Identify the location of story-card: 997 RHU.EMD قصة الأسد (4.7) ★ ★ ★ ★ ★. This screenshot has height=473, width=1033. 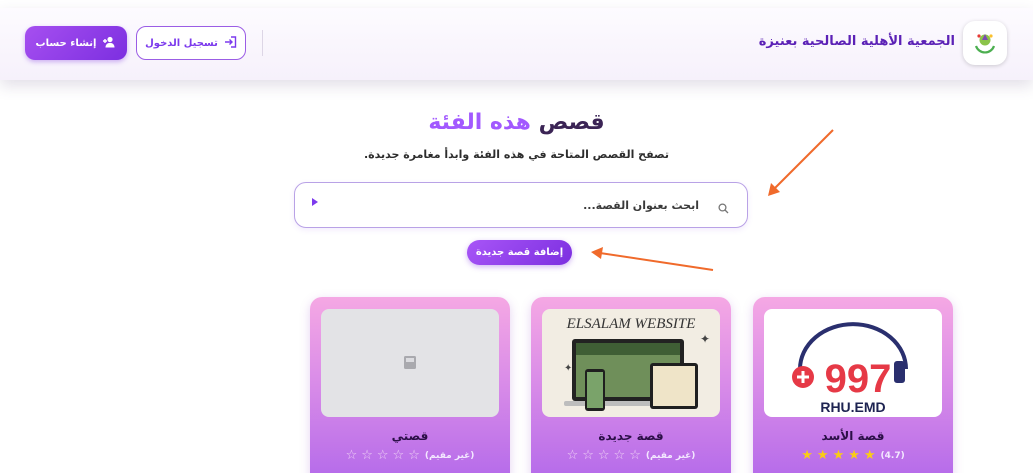
(853, 385).